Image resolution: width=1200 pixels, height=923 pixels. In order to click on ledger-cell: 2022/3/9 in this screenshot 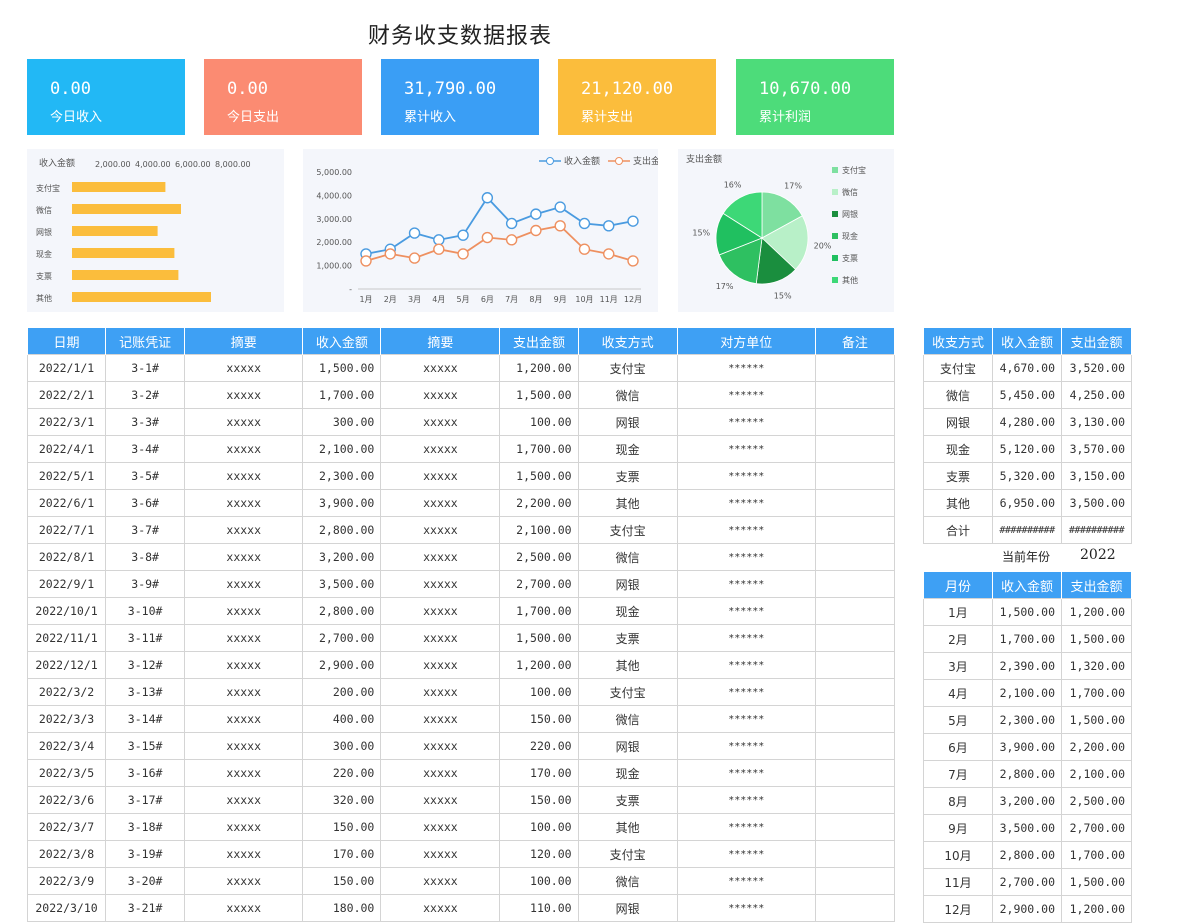, I will do `click(66, 881)`.